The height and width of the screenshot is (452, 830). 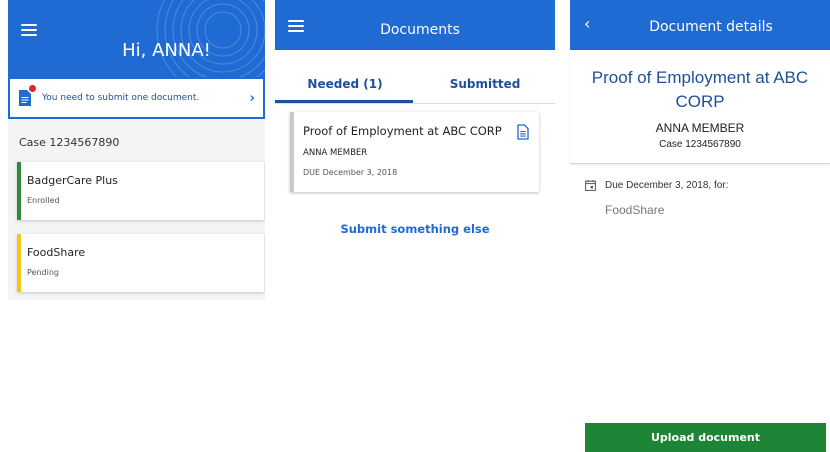 What do you see at coordinates (420, 30) in the screenshot?
I see `page-title: Documents` at bounding box center [420, 30].